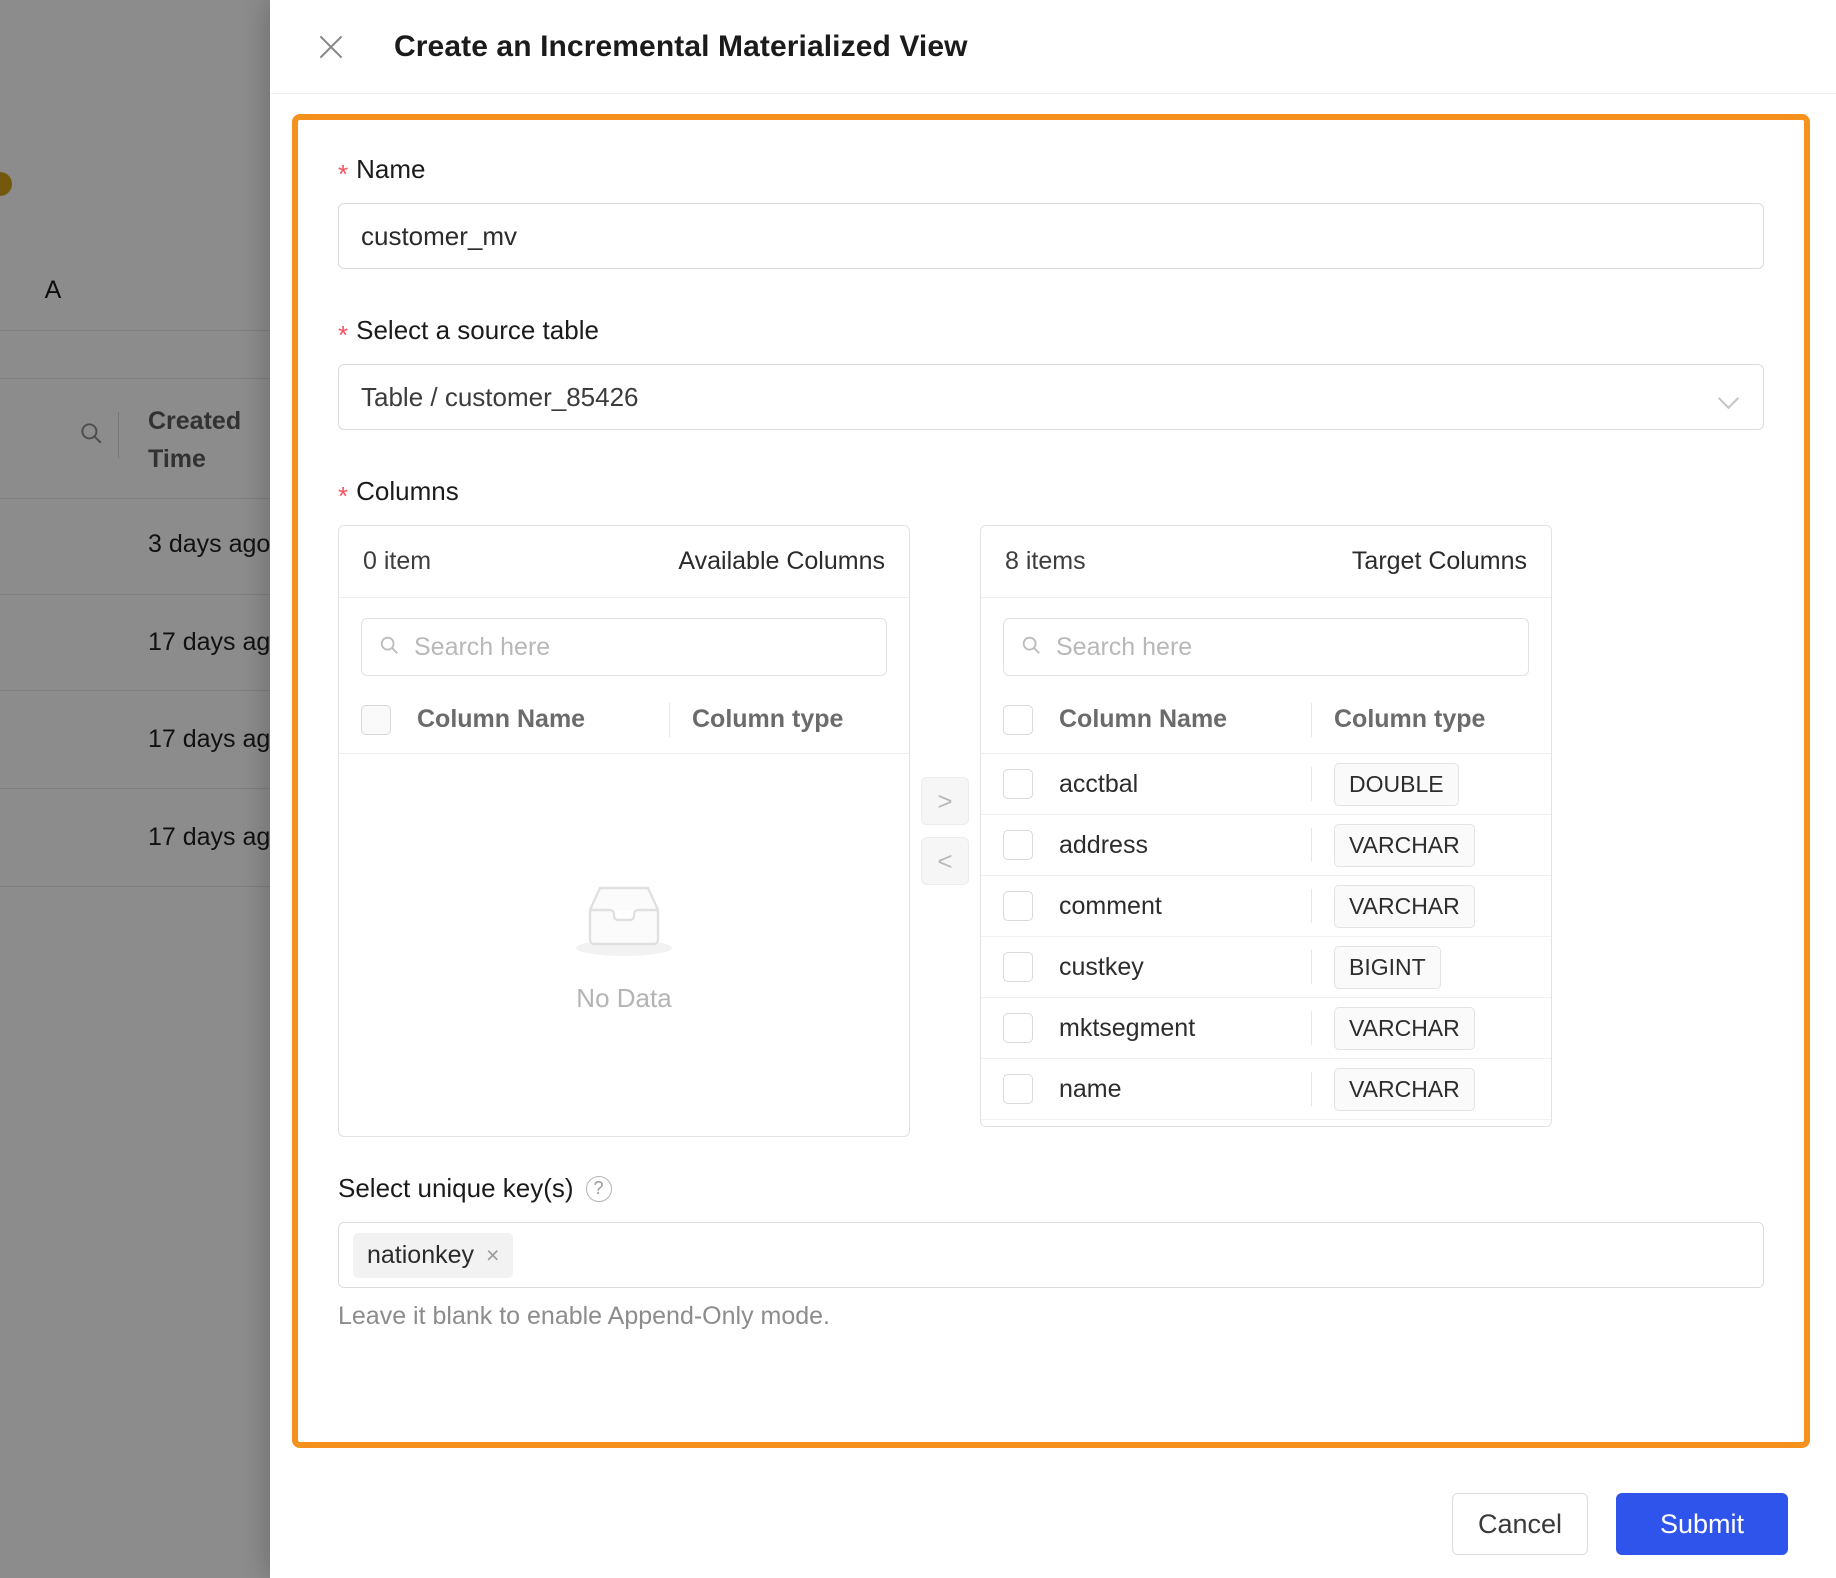  I want to click on unique-keys-label: Select unique key(s) ?, so click(1051, 1188).